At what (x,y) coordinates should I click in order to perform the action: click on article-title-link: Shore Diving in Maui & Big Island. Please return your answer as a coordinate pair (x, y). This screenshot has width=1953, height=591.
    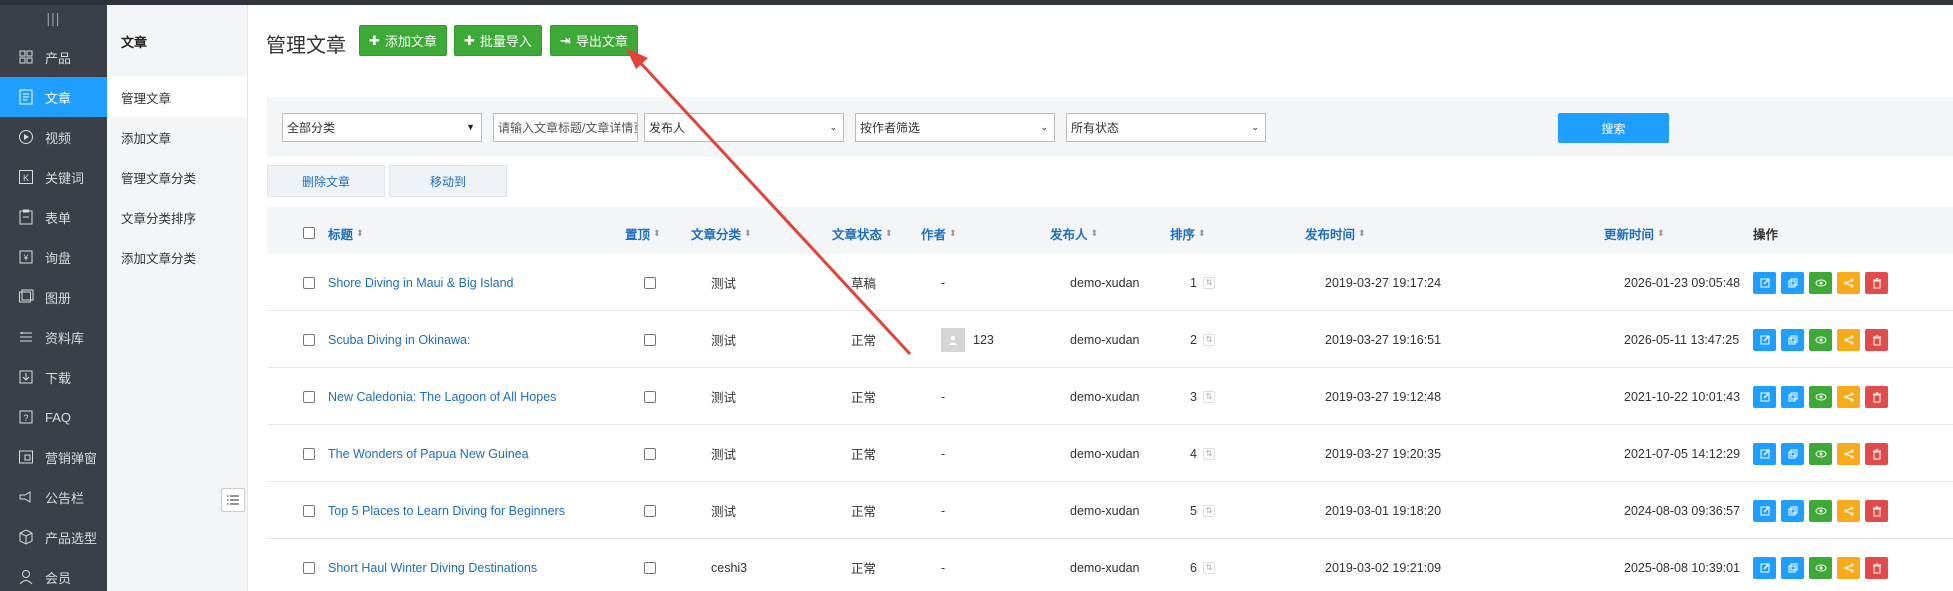
    Looking at the image, I should click on (421, 282).